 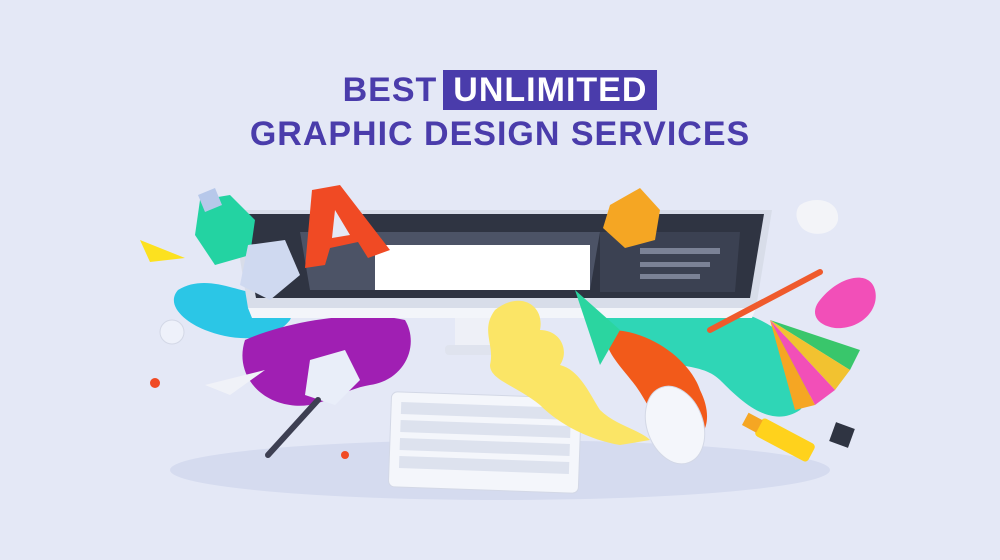 I want to click on bubble-icon, so click(x=172, y=332).